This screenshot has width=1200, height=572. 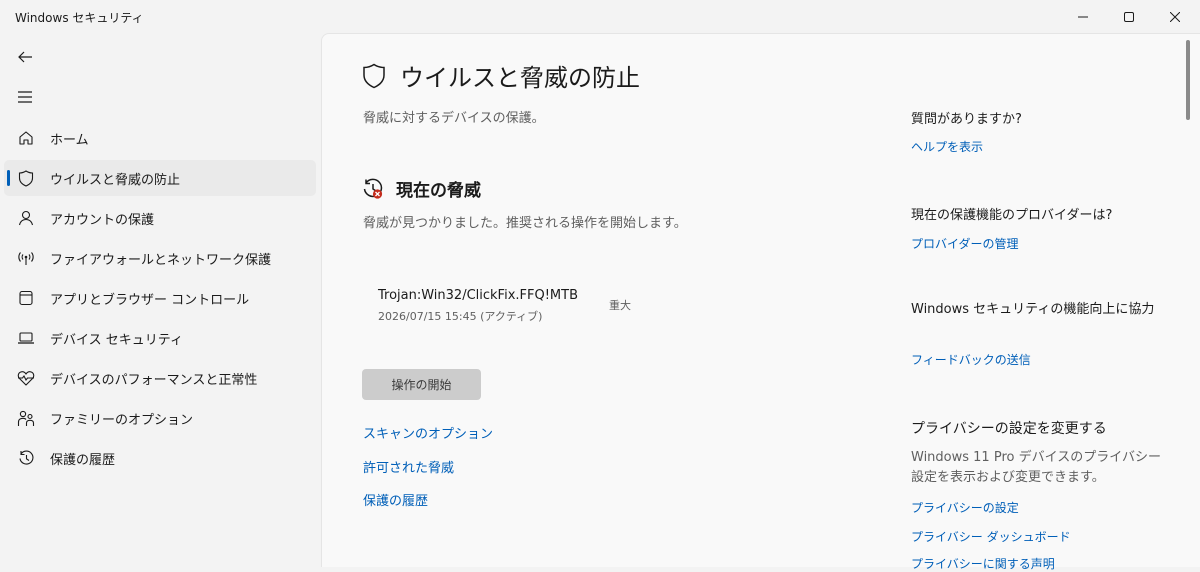 I want to click on page-header: ウイルスと脅威の防止, so click(x=501, y=75).